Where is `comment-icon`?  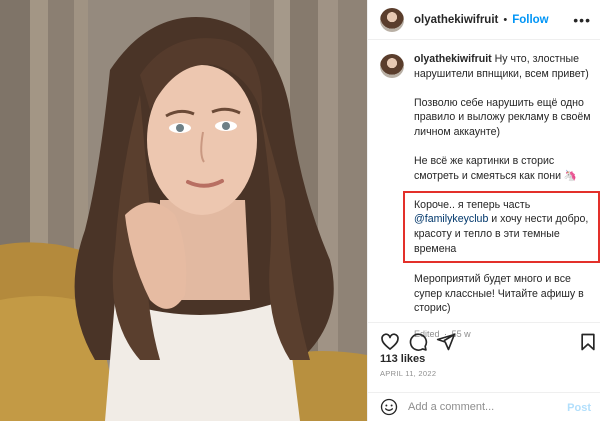
comment-icon is located at coordinates (418, 342).